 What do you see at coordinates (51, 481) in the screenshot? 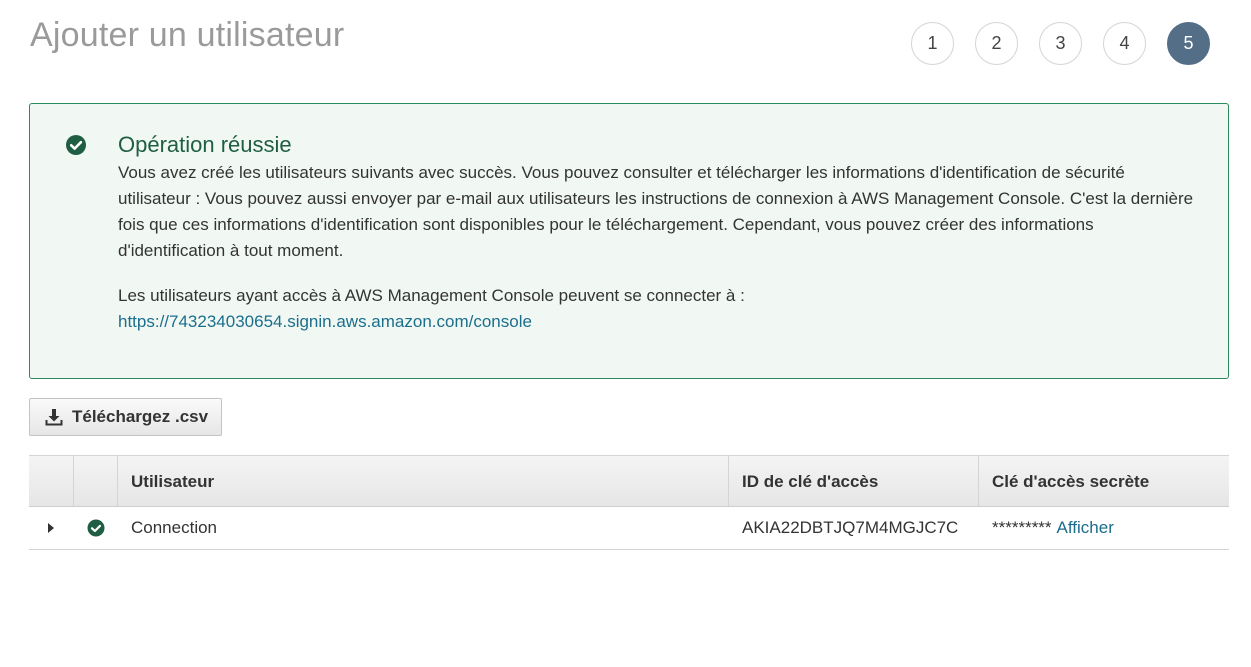
I see `column-header-expand` at bounding box center [51, 481].